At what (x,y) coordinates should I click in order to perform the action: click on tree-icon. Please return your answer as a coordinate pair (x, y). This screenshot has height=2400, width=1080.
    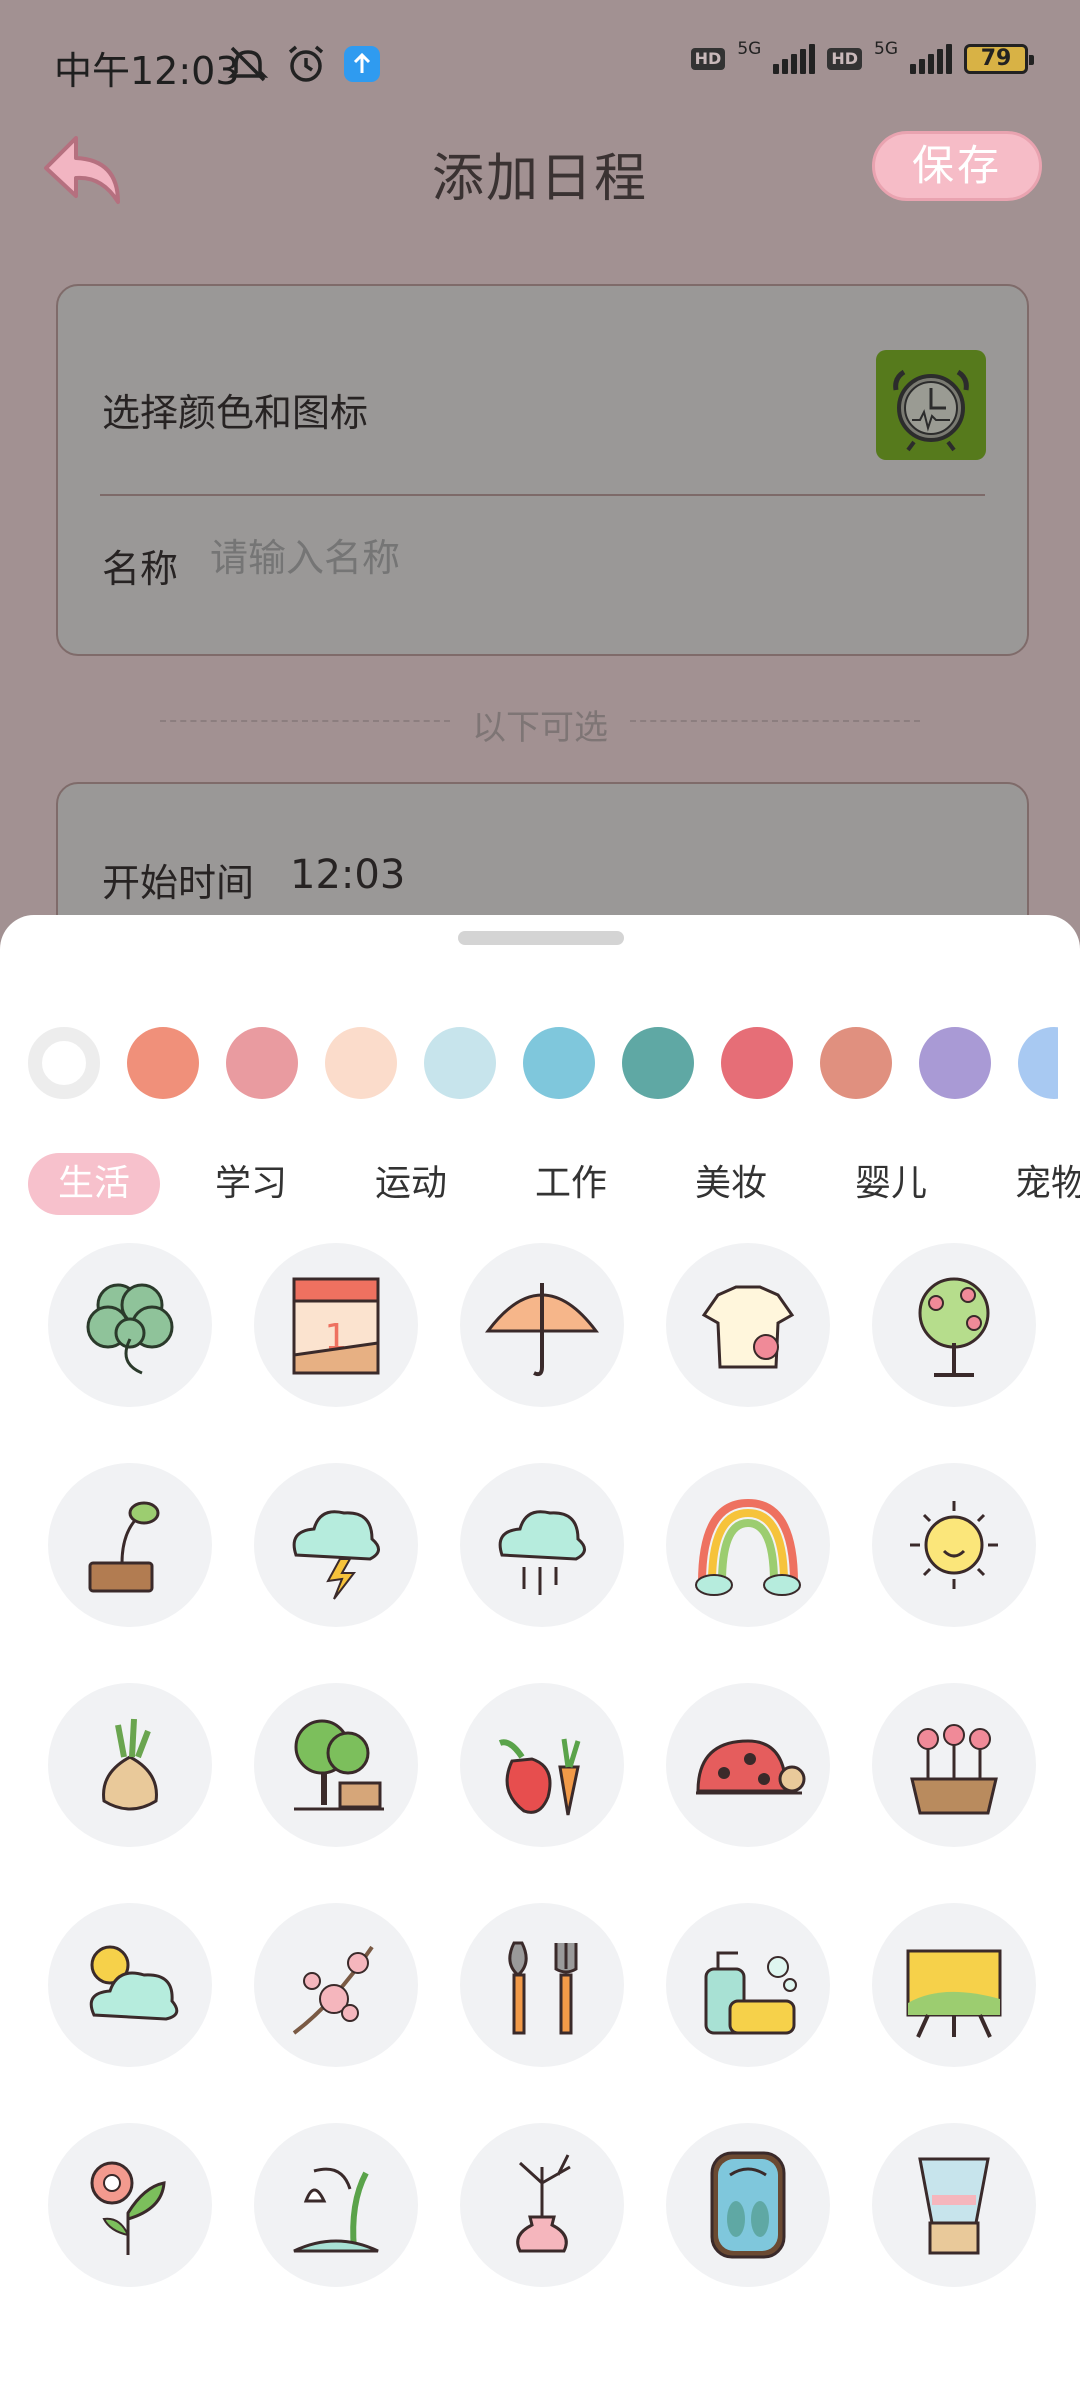
    Looking at the image, I should click on (954, 1327).